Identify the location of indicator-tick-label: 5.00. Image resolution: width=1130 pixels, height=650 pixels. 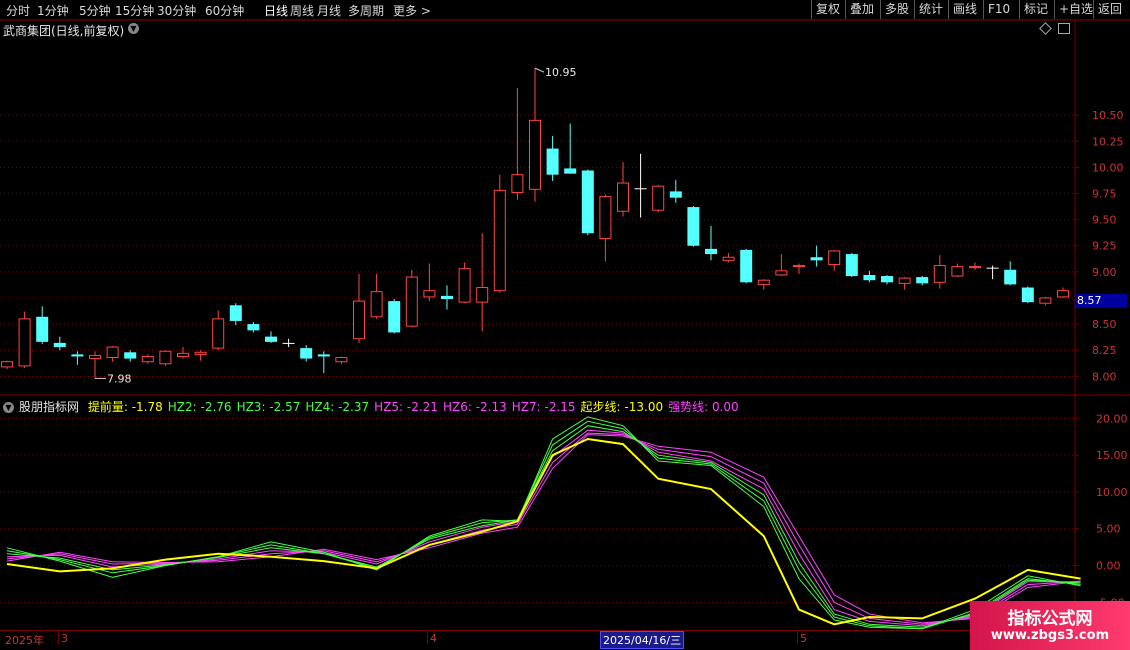
(1108, 529).